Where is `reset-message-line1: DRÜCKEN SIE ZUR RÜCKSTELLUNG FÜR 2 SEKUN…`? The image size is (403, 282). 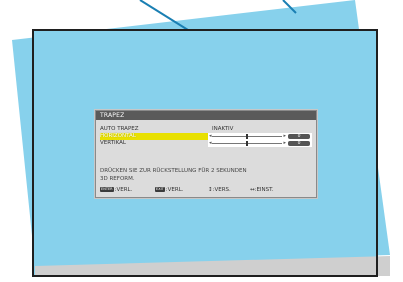 reset-message-line1: DRÜCKEN SIE ZUR RÜCKSTELLUNG FÜR 2 SEKUN… is located at coordinates (173, 171).